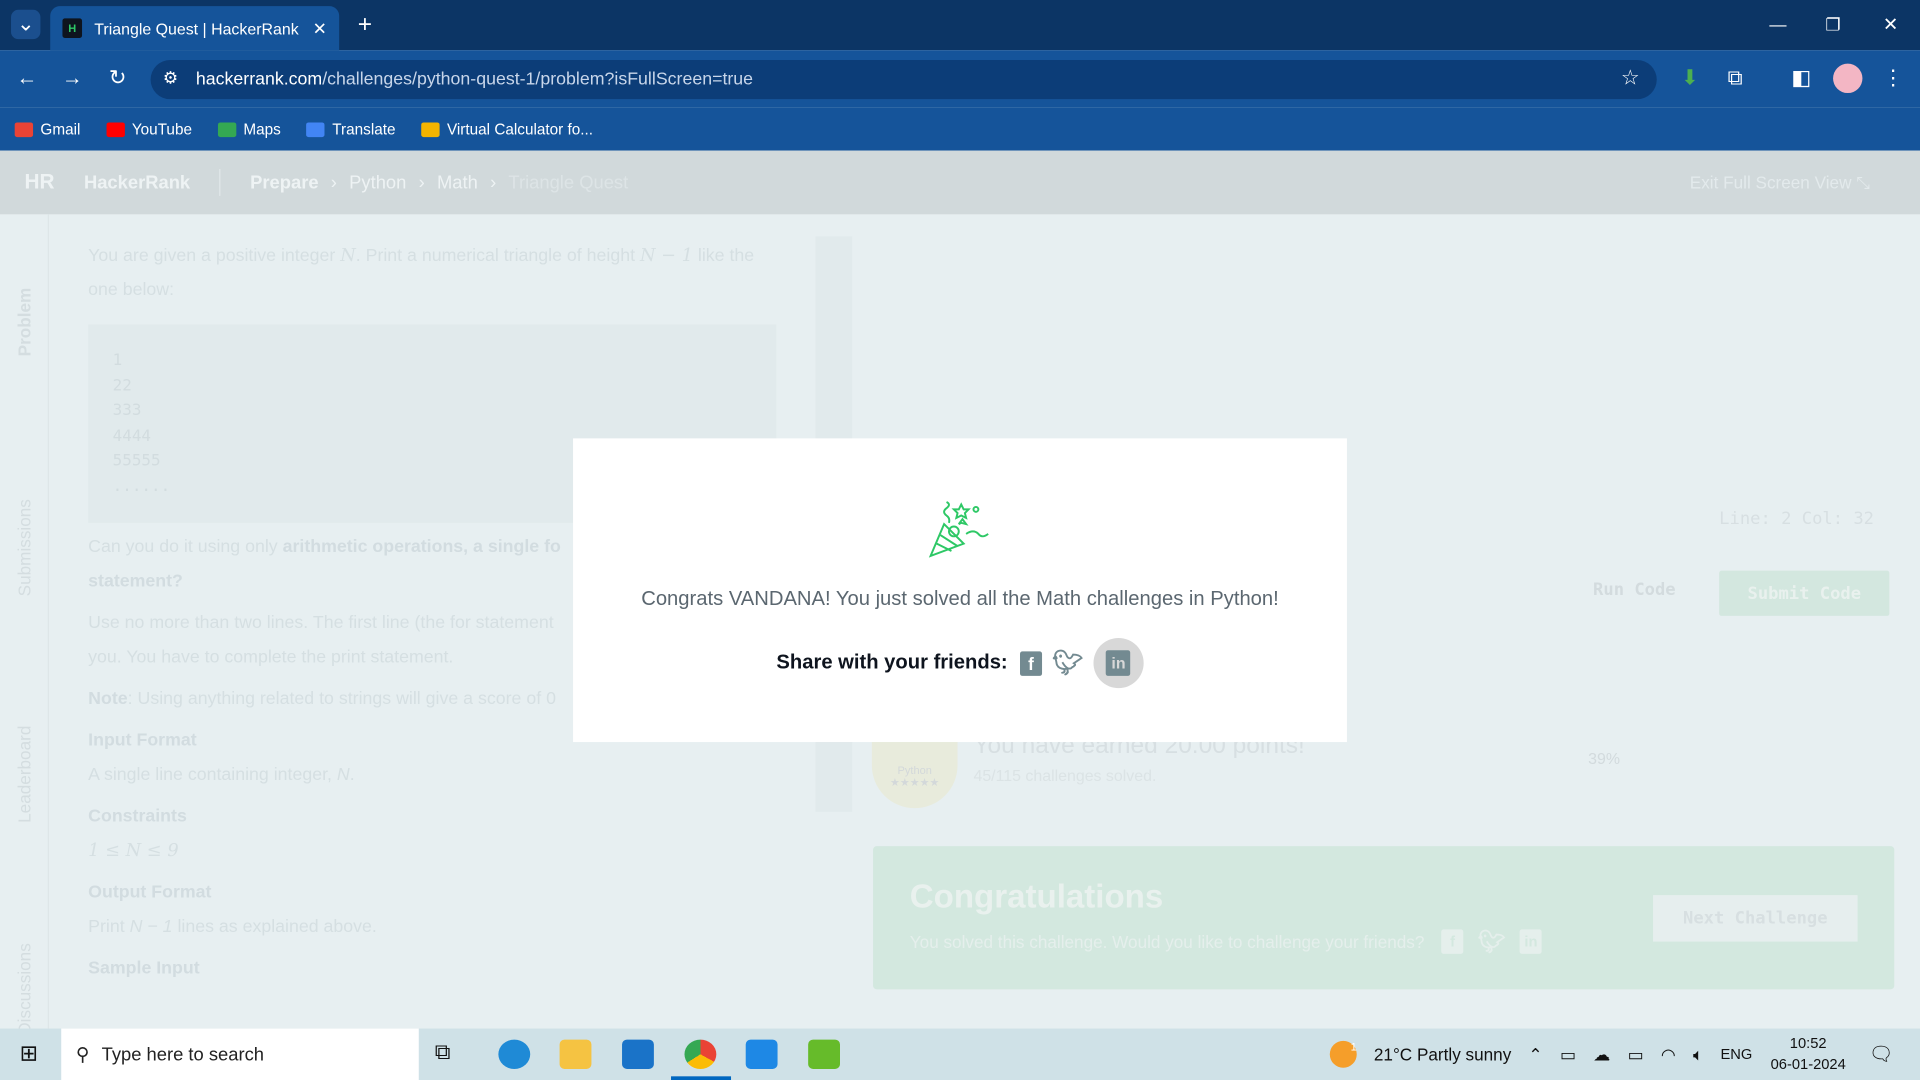 This screenshot has height=1080, width=1920. Describe the element at coordinates (122, 385) in the screenshot. I see `code-line: 22` at that location.